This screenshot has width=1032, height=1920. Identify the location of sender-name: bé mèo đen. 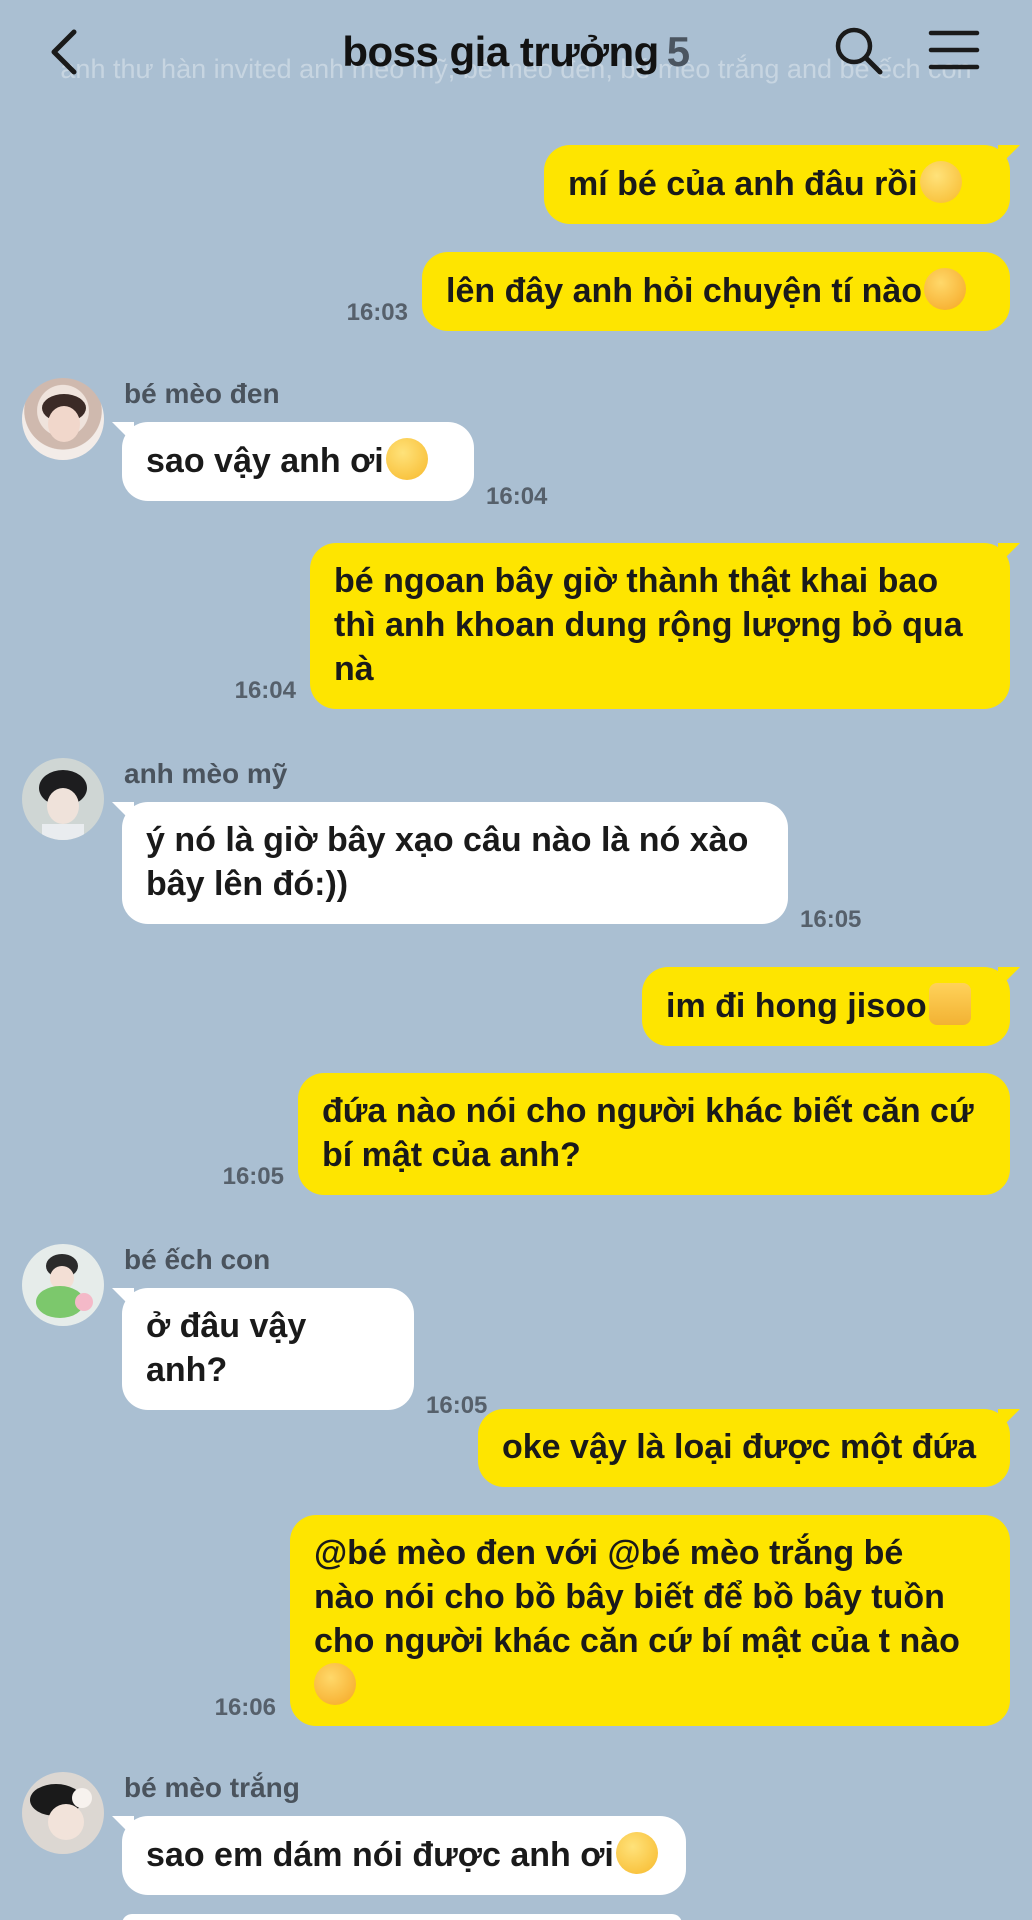
(202, 393).